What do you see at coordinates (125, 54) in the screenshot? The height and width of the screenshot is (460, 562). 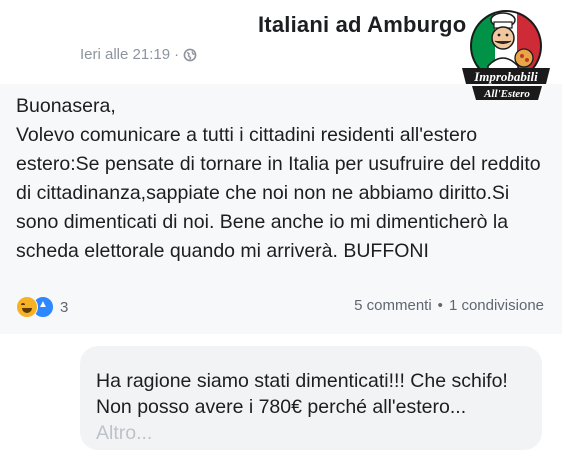 I see `post-timestamp: Ieri alle 21:19` at bounding box center [125, 54].